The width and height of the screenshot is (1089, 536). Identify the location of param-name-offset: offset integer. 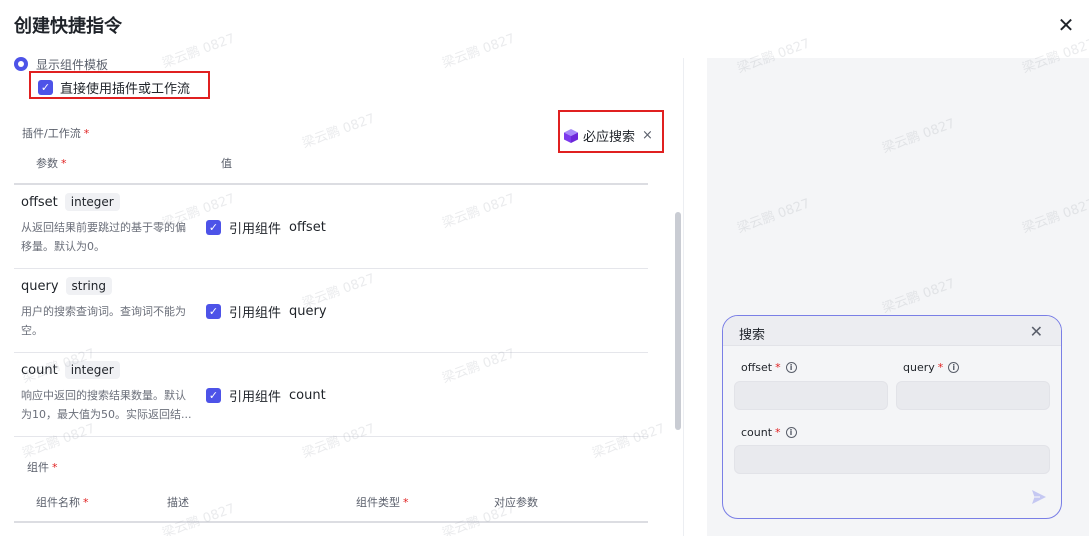
(70, 202).